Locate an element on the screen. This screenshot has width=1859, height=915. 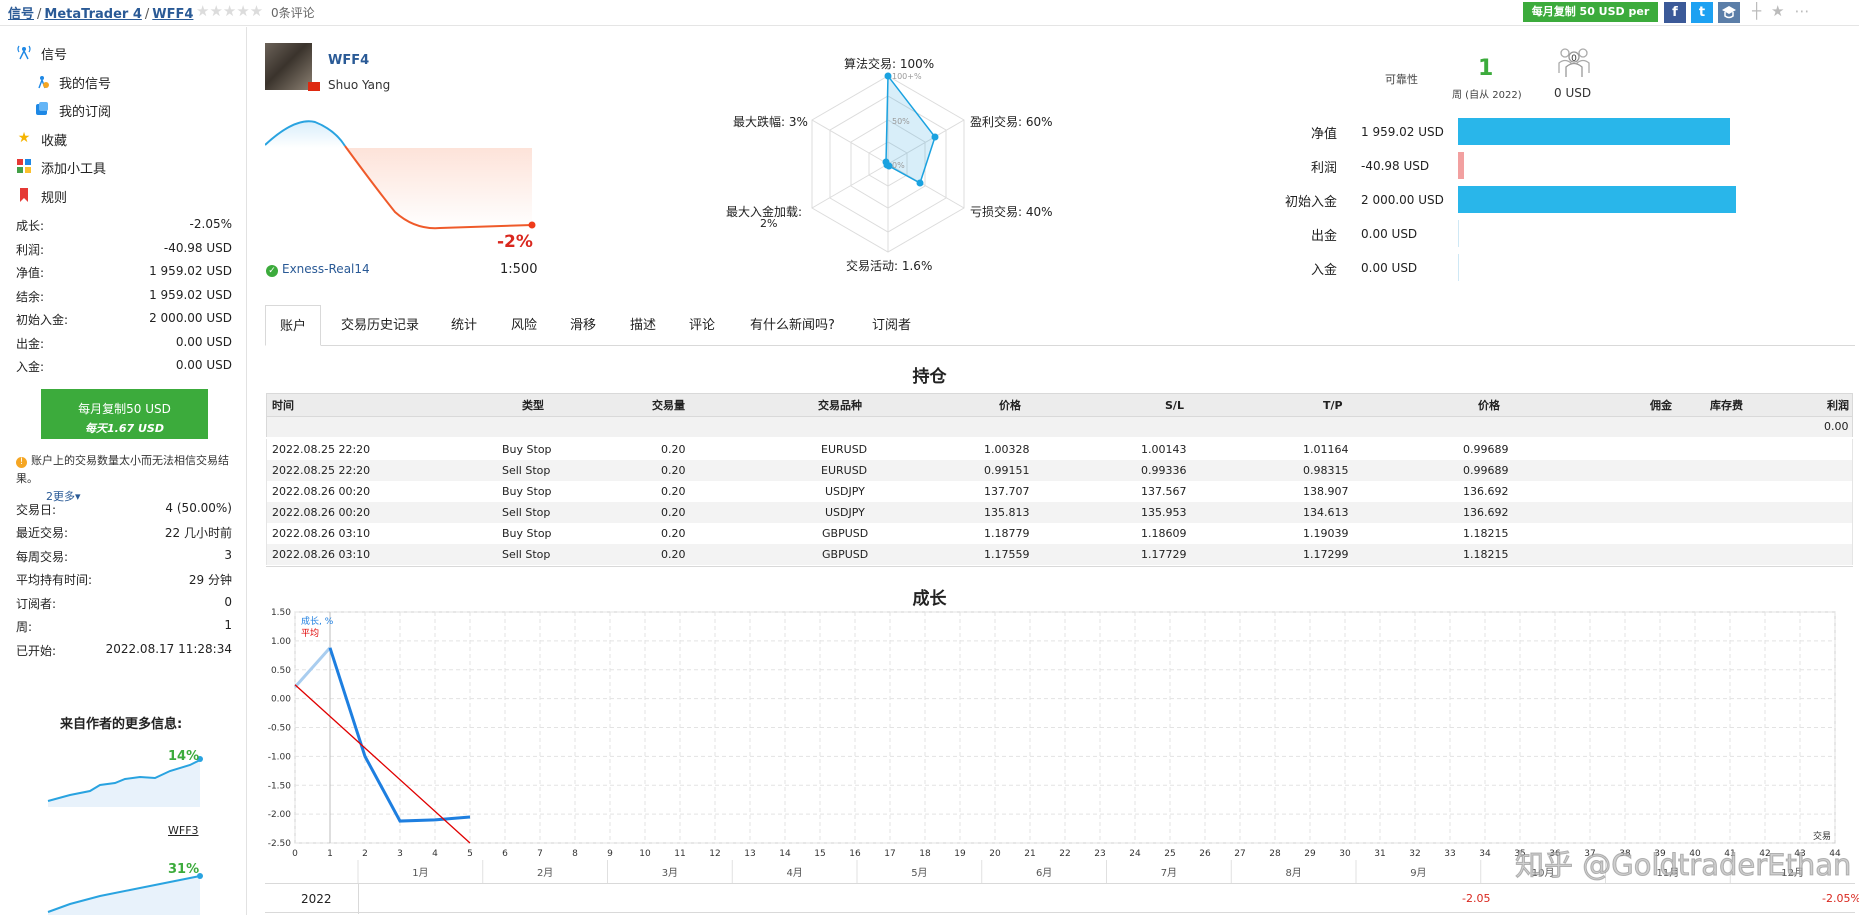
column-header-profit: 利润 is located at coordinates (1838, 406).